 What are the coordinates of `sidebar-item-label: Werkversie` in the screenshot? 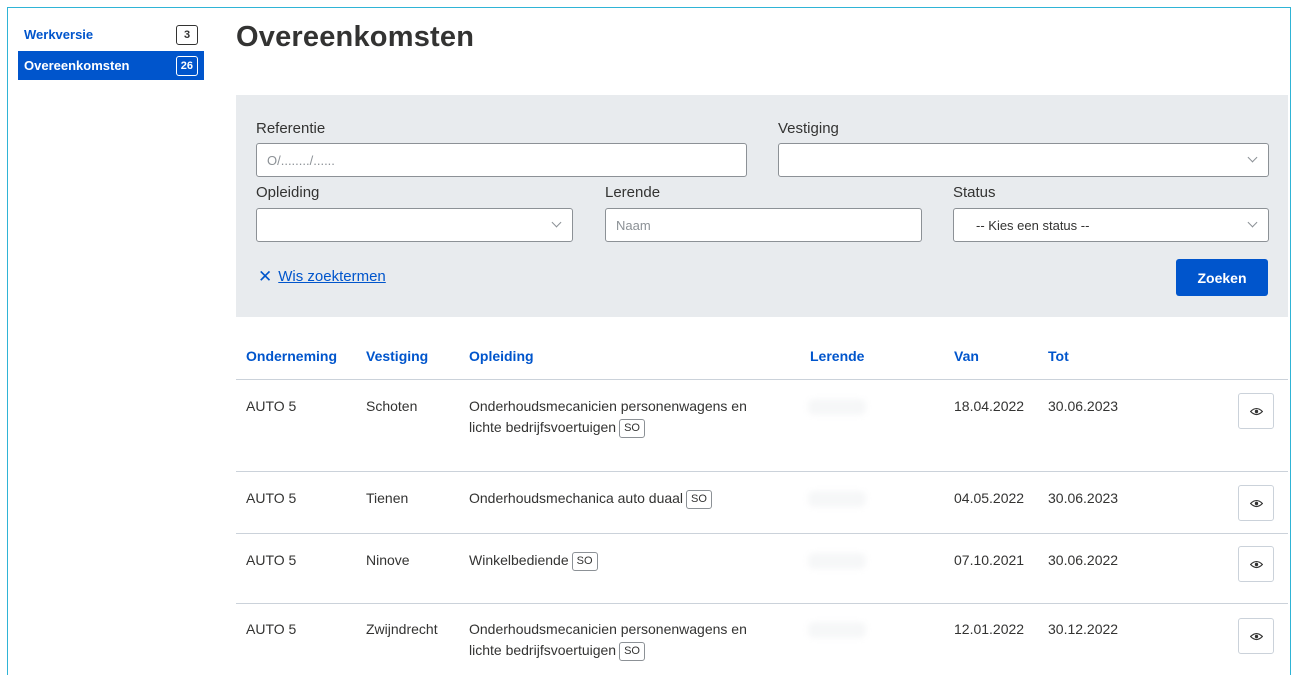 It's located at (59, 34).